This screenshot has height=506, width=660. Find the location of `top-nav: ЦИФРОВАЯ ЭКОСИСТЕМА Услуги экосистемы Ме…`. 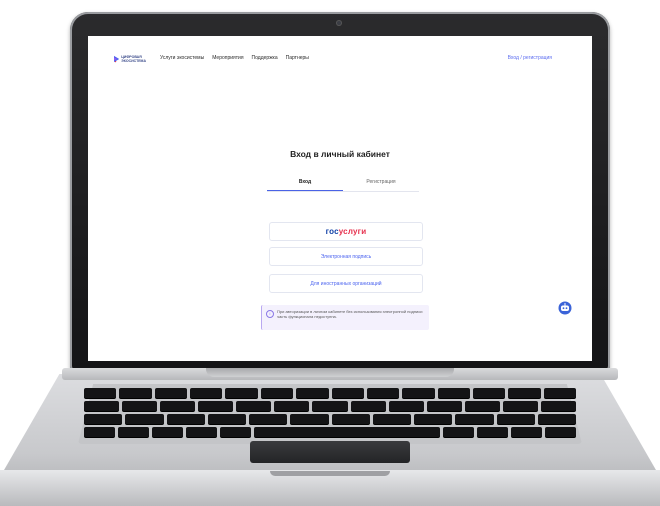

top-nav: ЦИФРОВАЯ ЭКОСИСТЕМА Услуги экосистемы Ме… is located at coordinates (340, 56).